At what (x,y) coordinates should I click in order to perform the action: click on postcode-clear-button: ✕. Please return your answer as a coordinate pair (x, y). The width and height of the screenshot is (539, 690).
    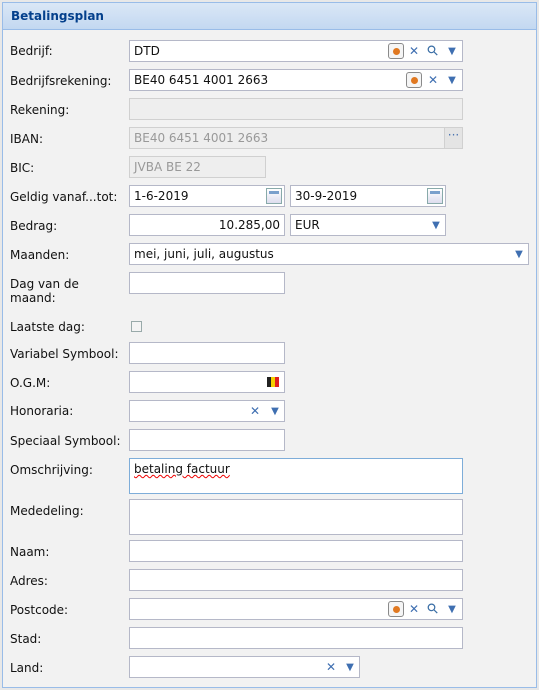
    Looking at the image, I should click on (414, 609).